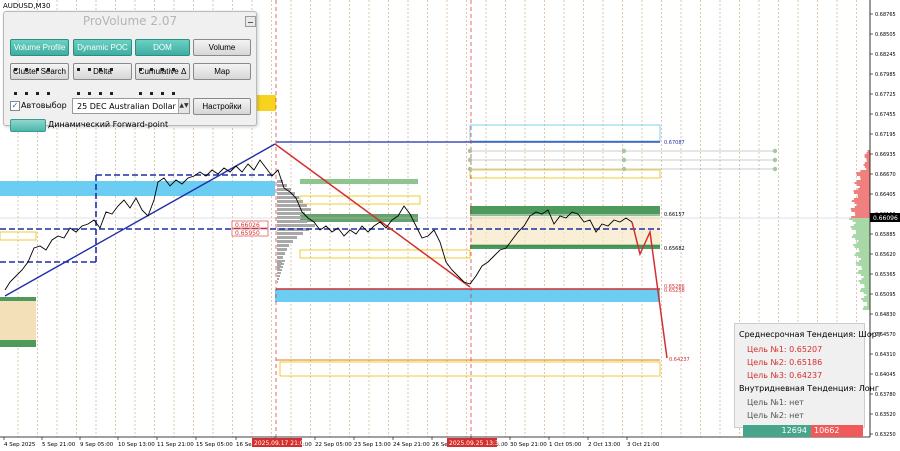 Image resolution: width=900 pixels, height=451 pixels. I want to click on minimize-icon, so click(250, 21).